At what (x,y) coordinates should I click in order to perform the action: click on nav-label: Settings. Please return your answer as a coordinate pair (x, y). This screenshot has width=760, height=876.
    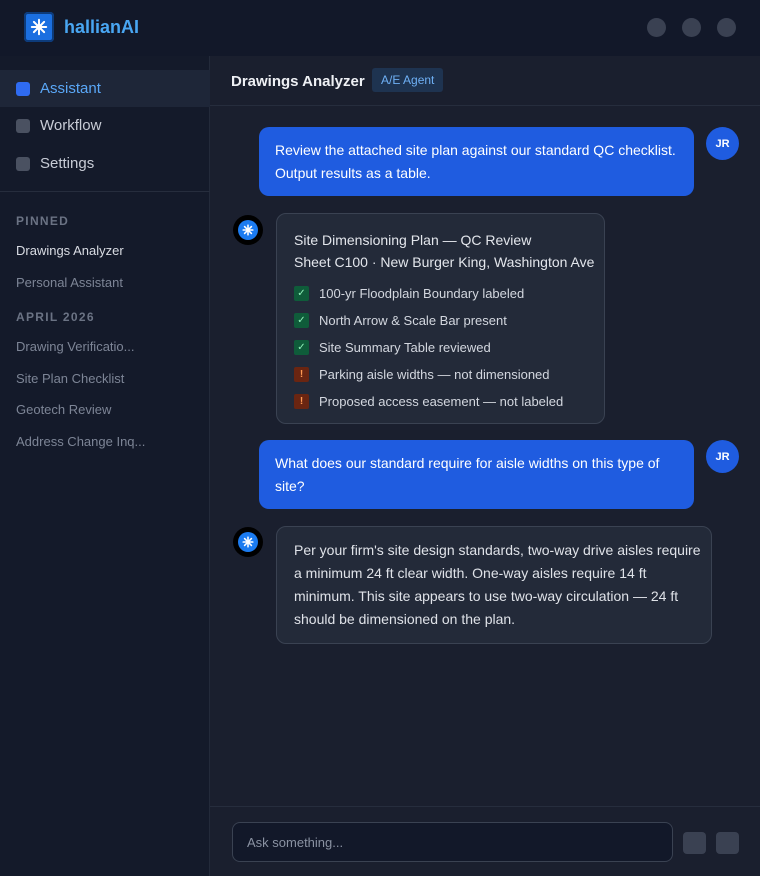
    Looking at the image, I should click on (67, 163).